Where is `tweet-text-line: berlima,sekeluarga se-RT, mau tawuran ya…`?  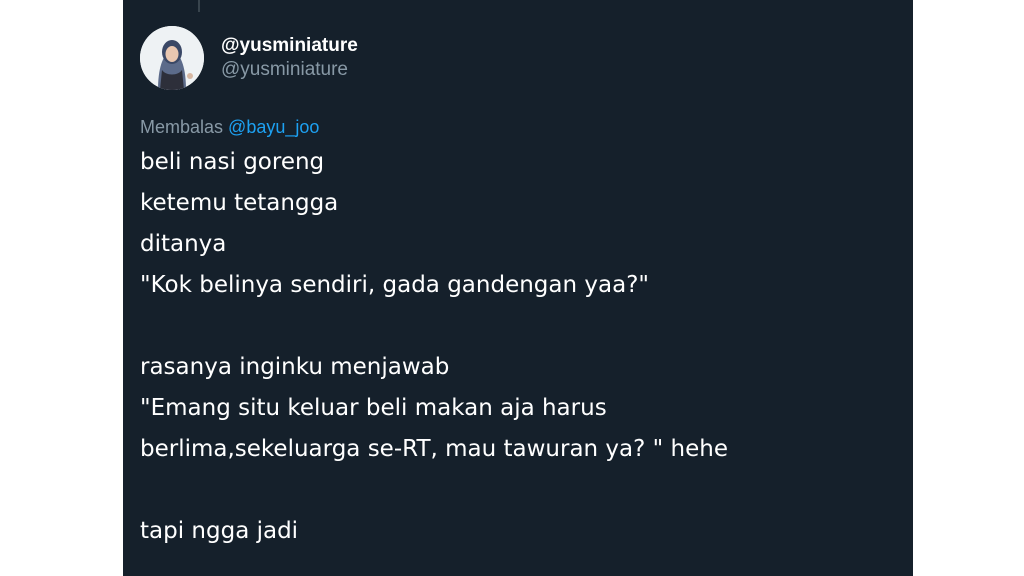
tweet-text-line: berlima,sekeluarga se-RT, mau tawuran ya… is located at coordinates (434, 449).